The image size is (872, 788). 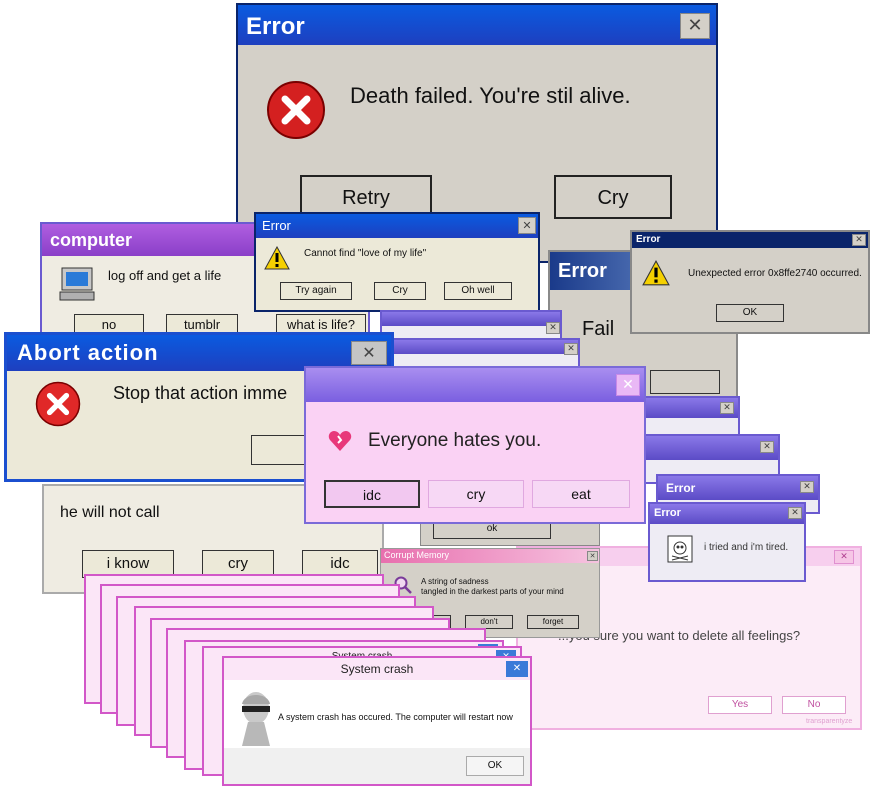 What do you see at coordinates (489, 622) in the screenshot?
I see `dont-button: don't` at bounding box center [489, 622].